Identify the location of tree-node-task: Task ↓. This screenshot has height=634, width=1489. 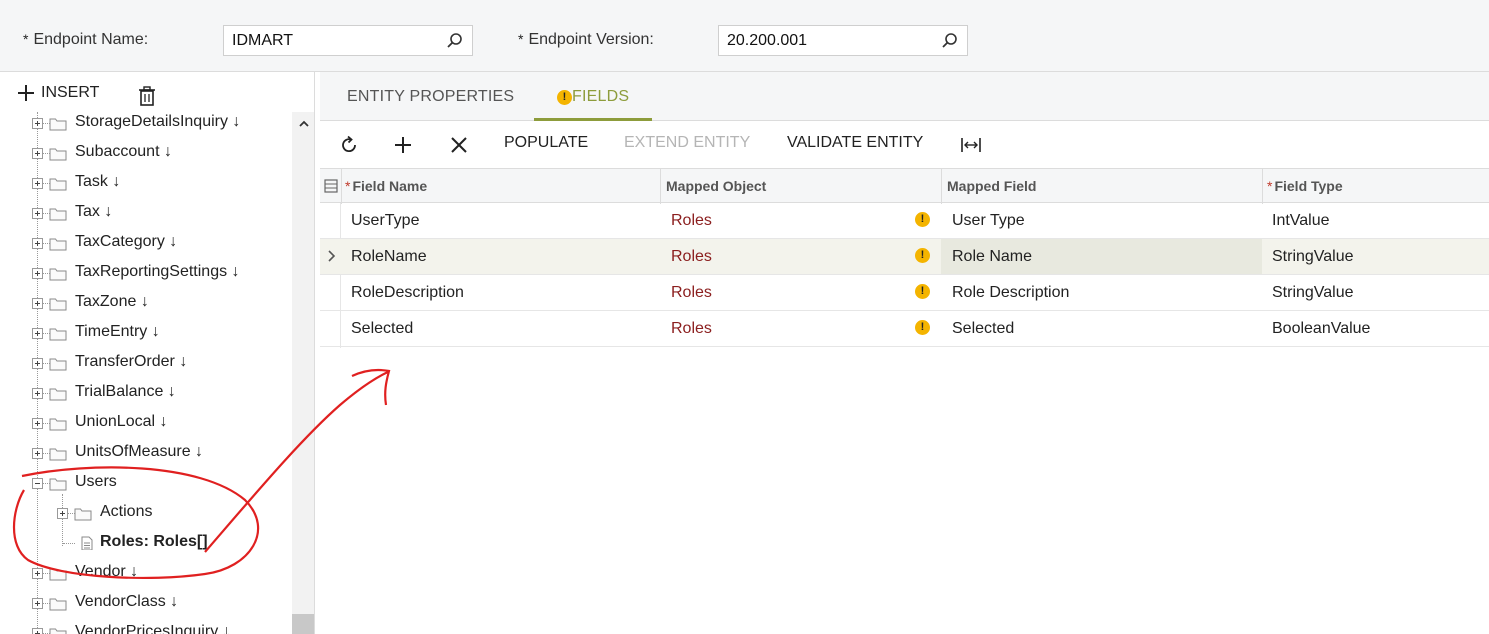
(145, 183).